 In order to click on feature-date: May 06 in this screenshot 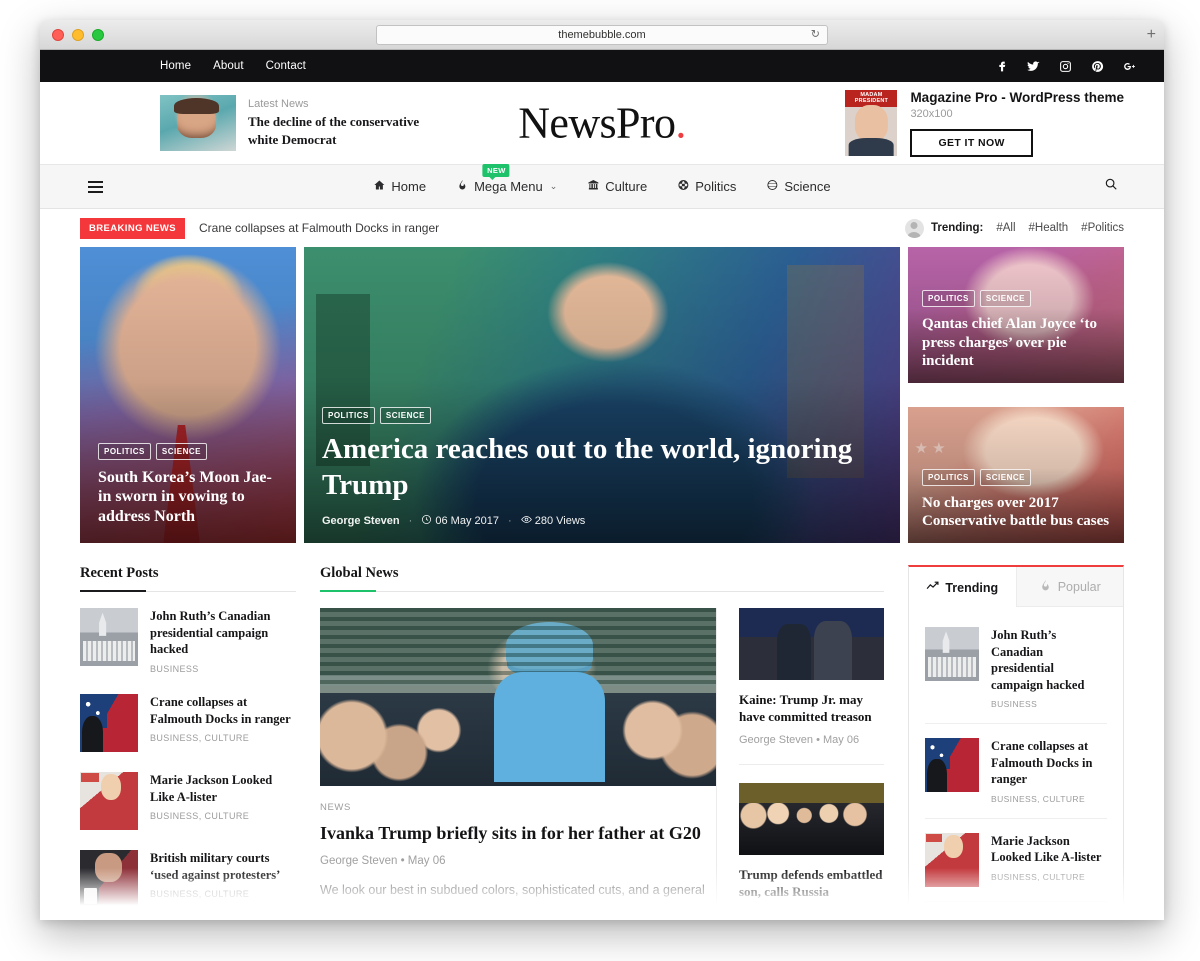, I will do `click(426, 861)`.